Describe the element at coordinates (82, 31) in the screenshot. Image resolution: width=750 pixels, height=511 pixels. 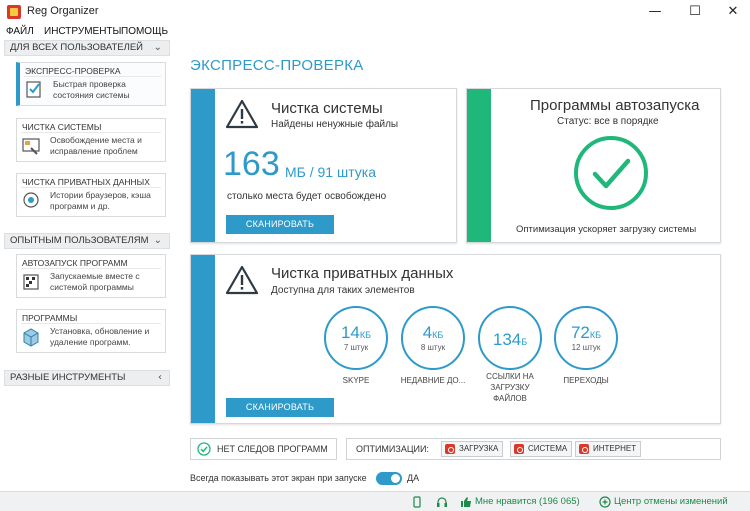
I see `menu-tools: ИНСТРУМЕНТЫ` at that location.